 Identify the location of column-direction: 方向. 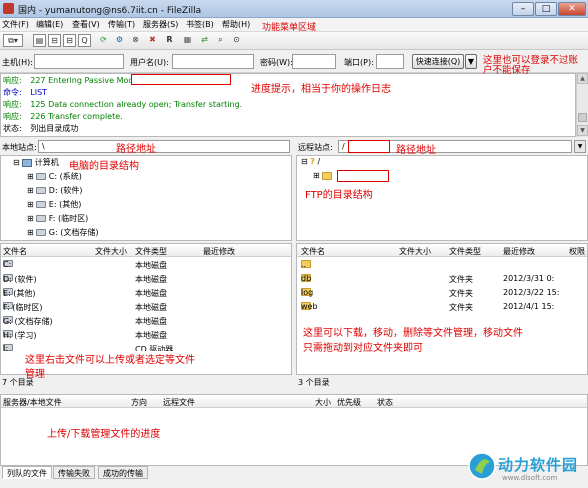
(139, 402).